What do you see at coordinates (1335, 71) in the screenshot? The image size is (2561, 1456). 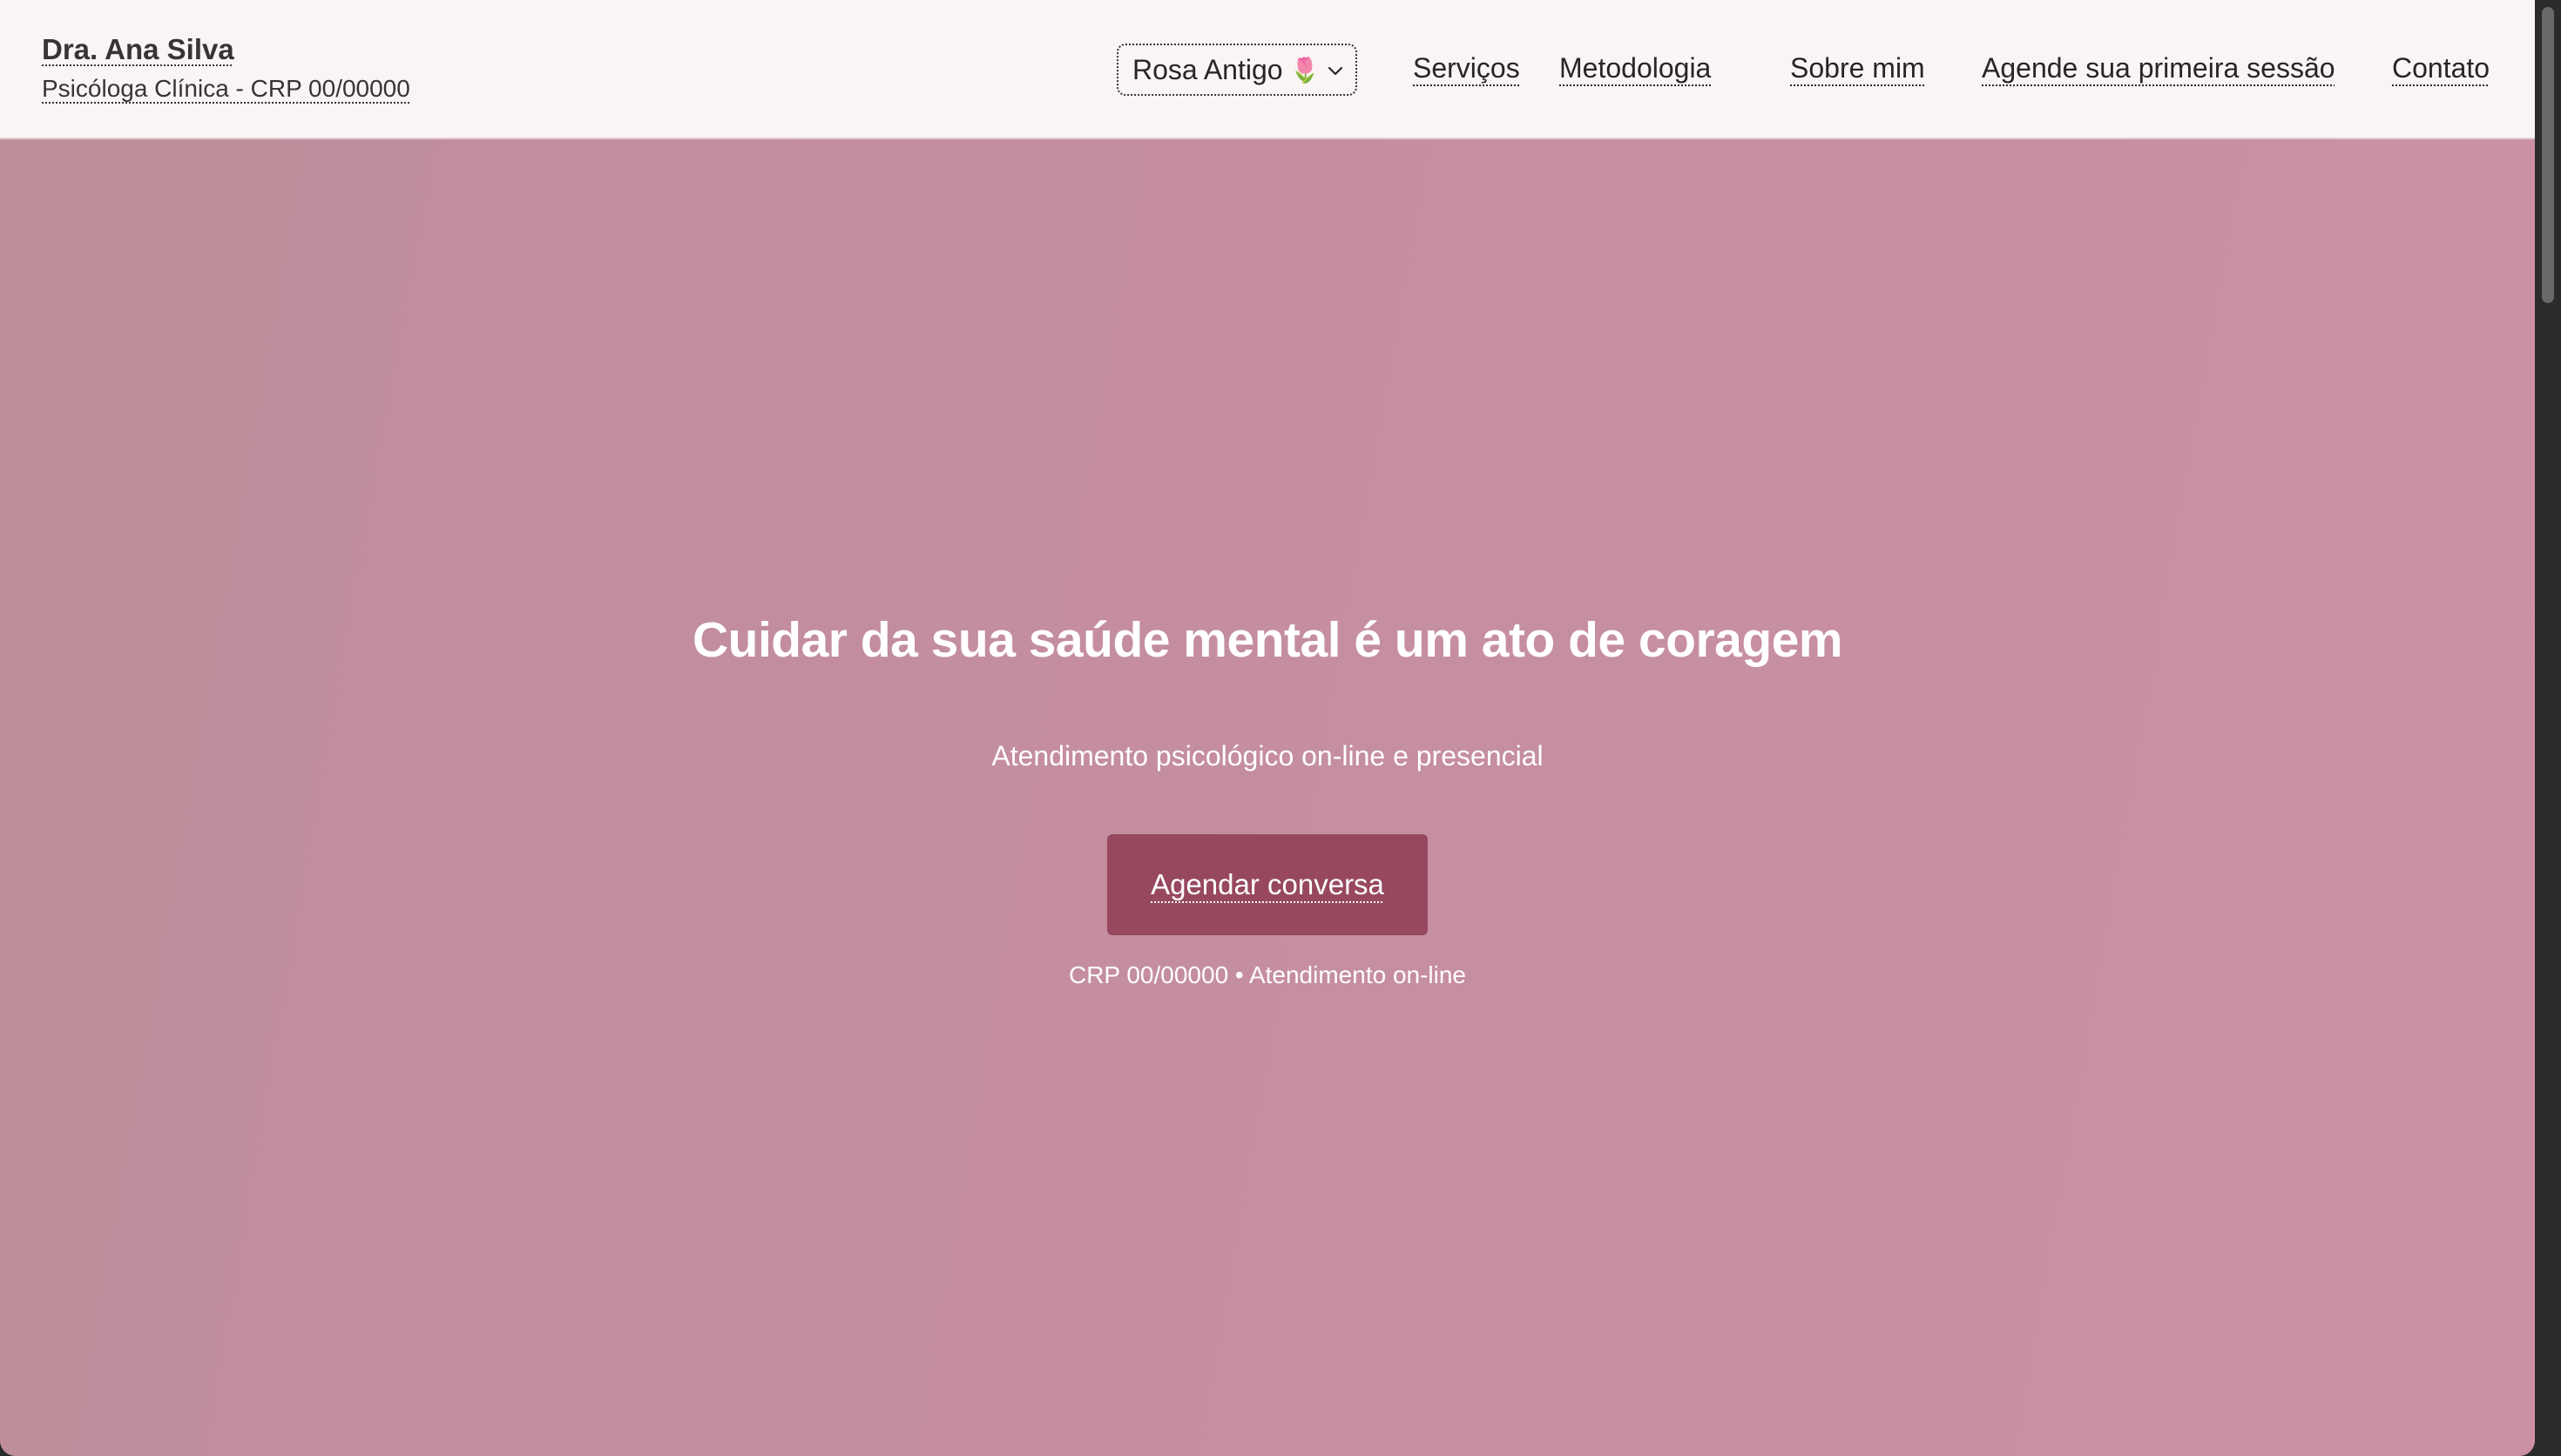 I see `chevron-down-icon` at bounding box center [1335, 71].